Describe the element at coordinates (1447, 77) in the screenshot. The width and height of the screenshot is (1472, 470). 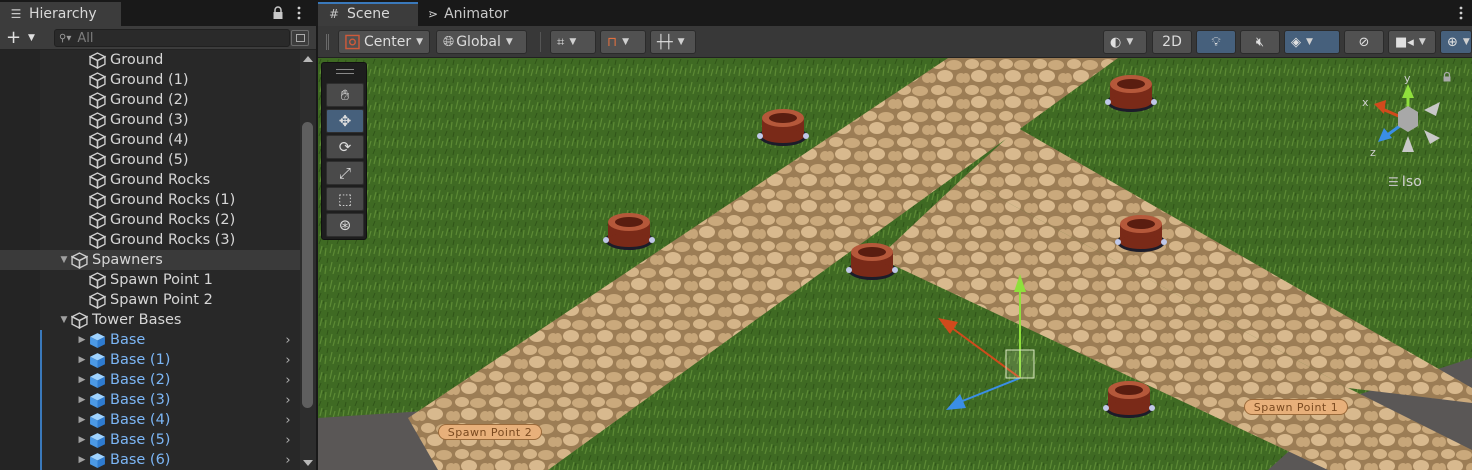
I see `gizmo-lock-icon` at that location.